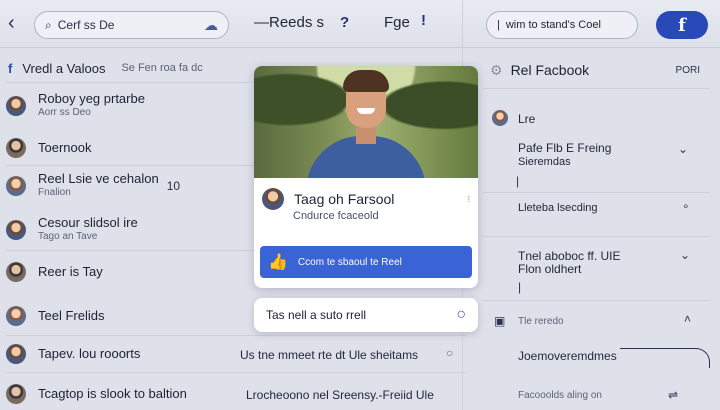 The height and width of the screenshot is (410, 720). What do you see at coordinates (89, 353) in the screenshot?
I see `list-item-title: Tapev. lou rooorts` at bounding box center [89, 353].